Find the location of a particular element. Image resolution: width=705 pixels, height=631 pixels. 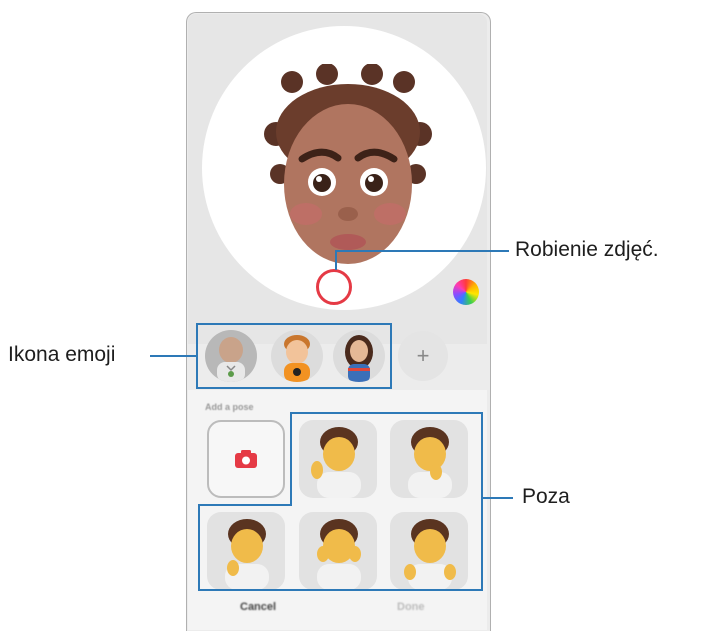

pose-callout-label: Poza is located at coordinates (546, 496).